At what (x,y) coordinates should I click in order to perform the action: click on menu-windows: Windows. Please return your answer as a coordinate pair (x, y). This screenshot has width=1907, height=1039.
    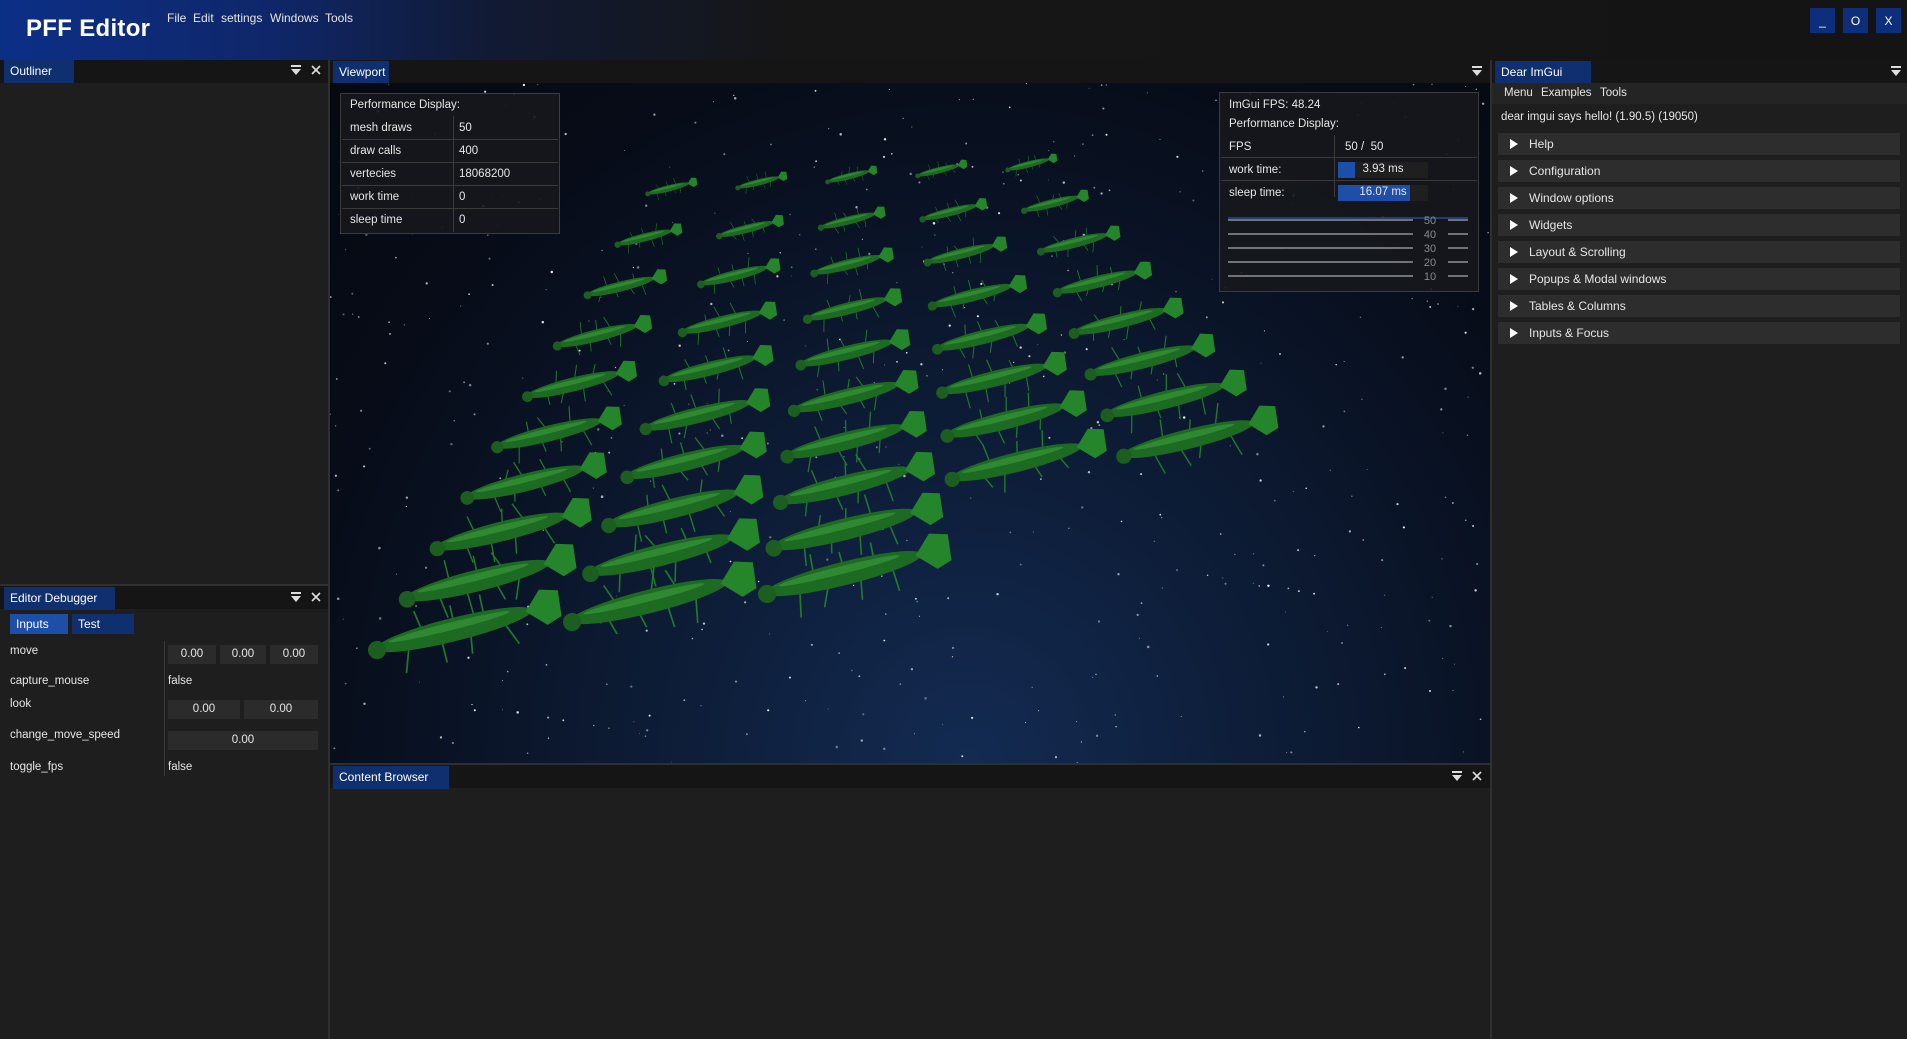
    Looking at the image, I should click on (294, 18).